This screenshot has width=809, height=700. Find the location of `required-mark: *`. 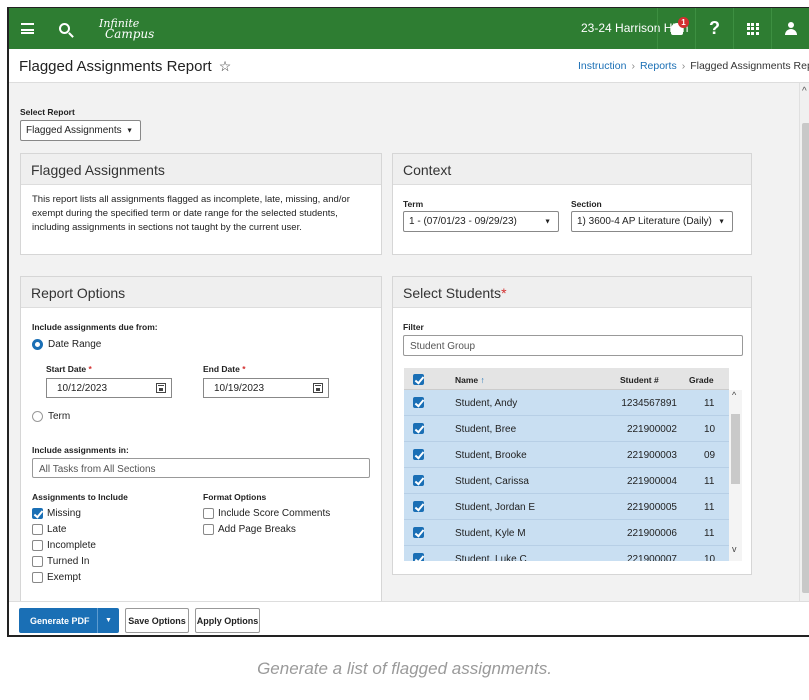

required-mark: * is located at coordinates (504, 293).